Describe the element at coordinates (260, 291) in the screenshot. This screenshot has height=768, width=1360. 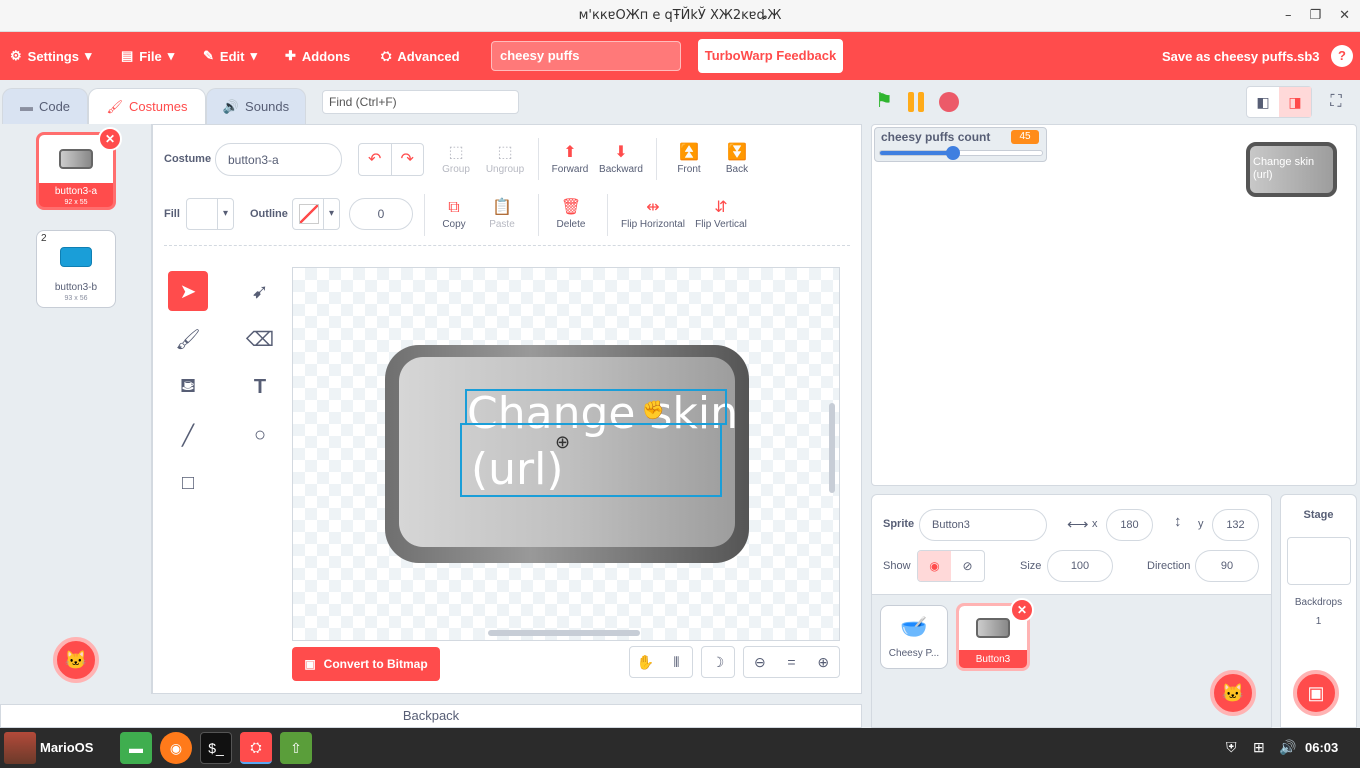
I see `reshape-tool: ➹` at that location.